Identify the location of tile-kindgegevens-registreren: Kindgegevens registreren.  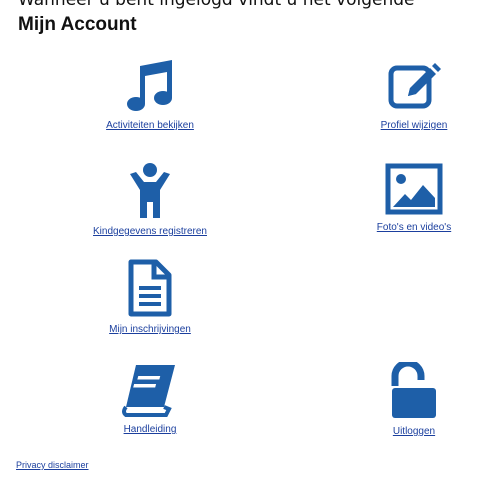
(150, 199).